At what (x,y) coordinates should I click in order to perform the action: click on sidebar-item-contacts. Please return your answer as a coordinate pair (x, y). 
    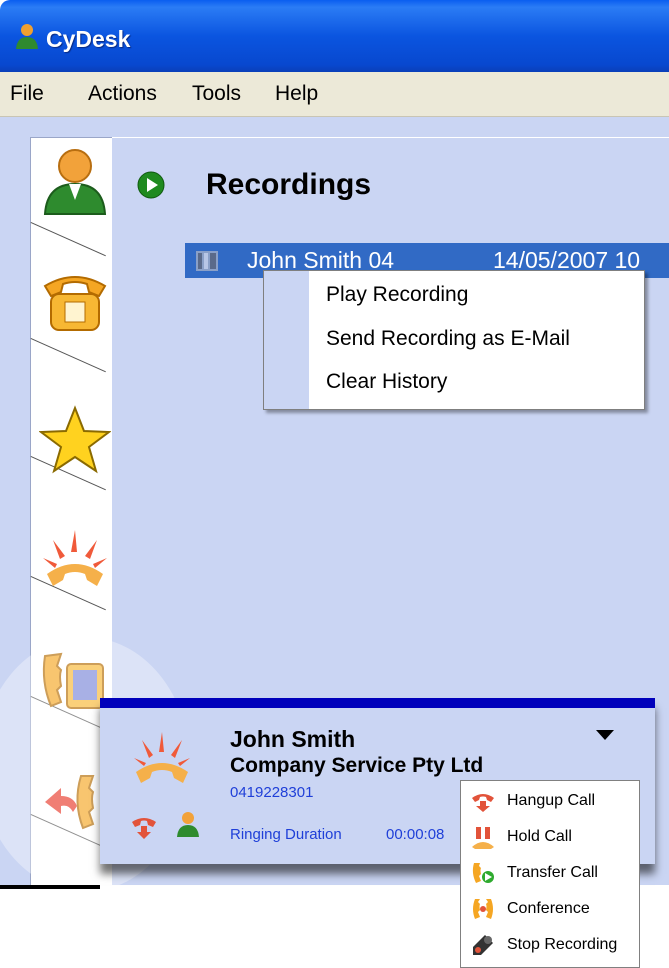
    Looking at the image, I should click on (75, 180).